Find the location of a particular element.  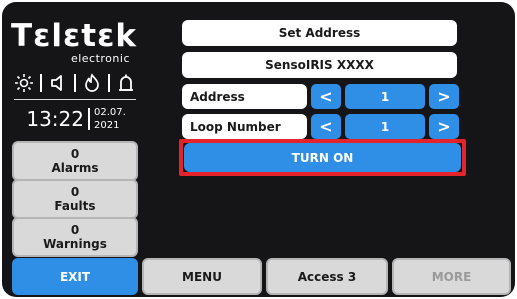

date-year: 2021 is located at coordinates (107, 125).